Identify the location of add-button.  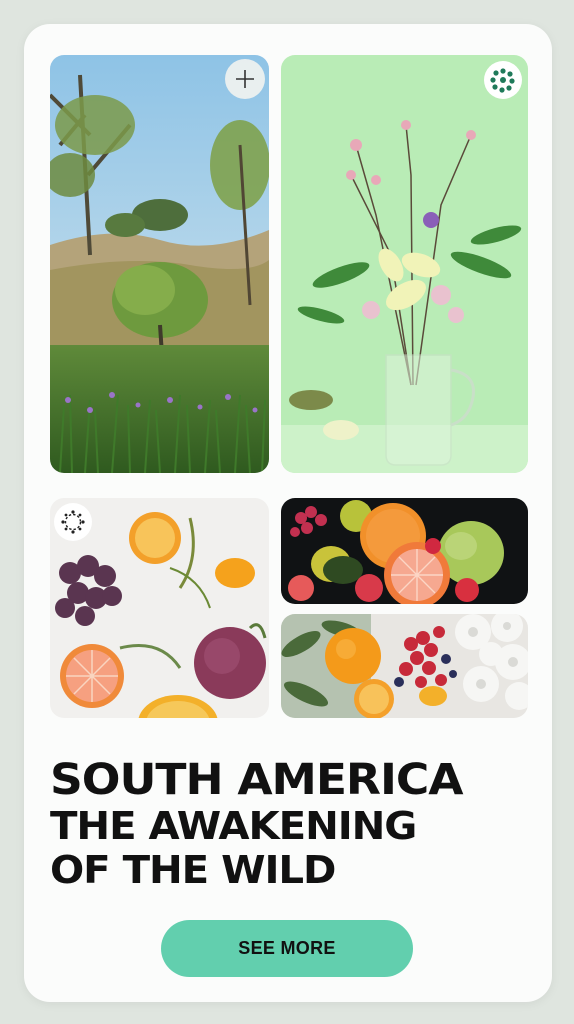
(245, 79).